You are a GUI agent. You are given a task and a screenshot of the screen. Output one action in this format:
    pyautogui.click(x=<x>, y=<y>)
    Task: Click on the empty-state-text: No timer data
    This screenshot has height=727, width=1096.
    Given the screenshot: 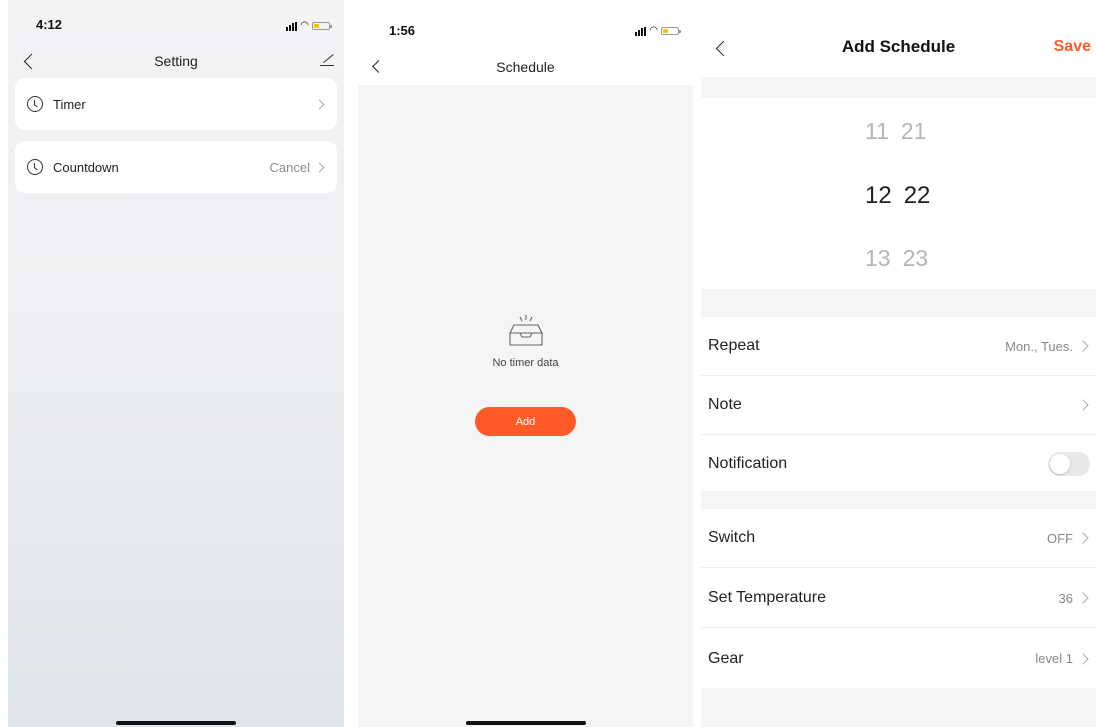 What is the action you would take?
    pyautogui.click(x=525, y=363)
    